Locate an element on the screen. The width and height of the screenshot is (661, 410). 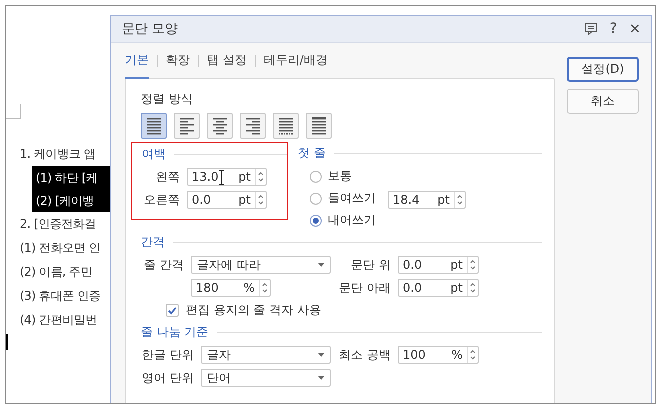
document-line: (1) 전화오면 인 is located at coordinates (60, 248).